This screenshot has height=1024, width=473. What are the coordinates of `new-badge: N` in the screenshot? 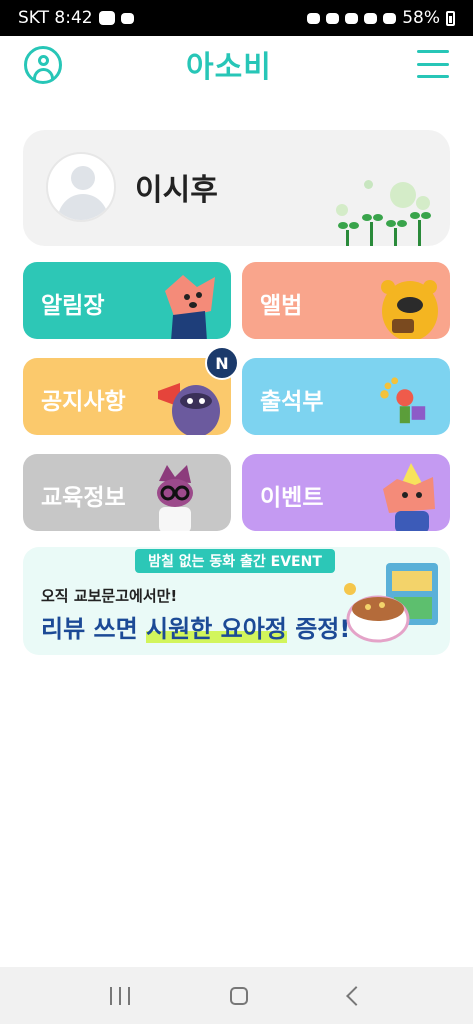 It's located at (222, 363).